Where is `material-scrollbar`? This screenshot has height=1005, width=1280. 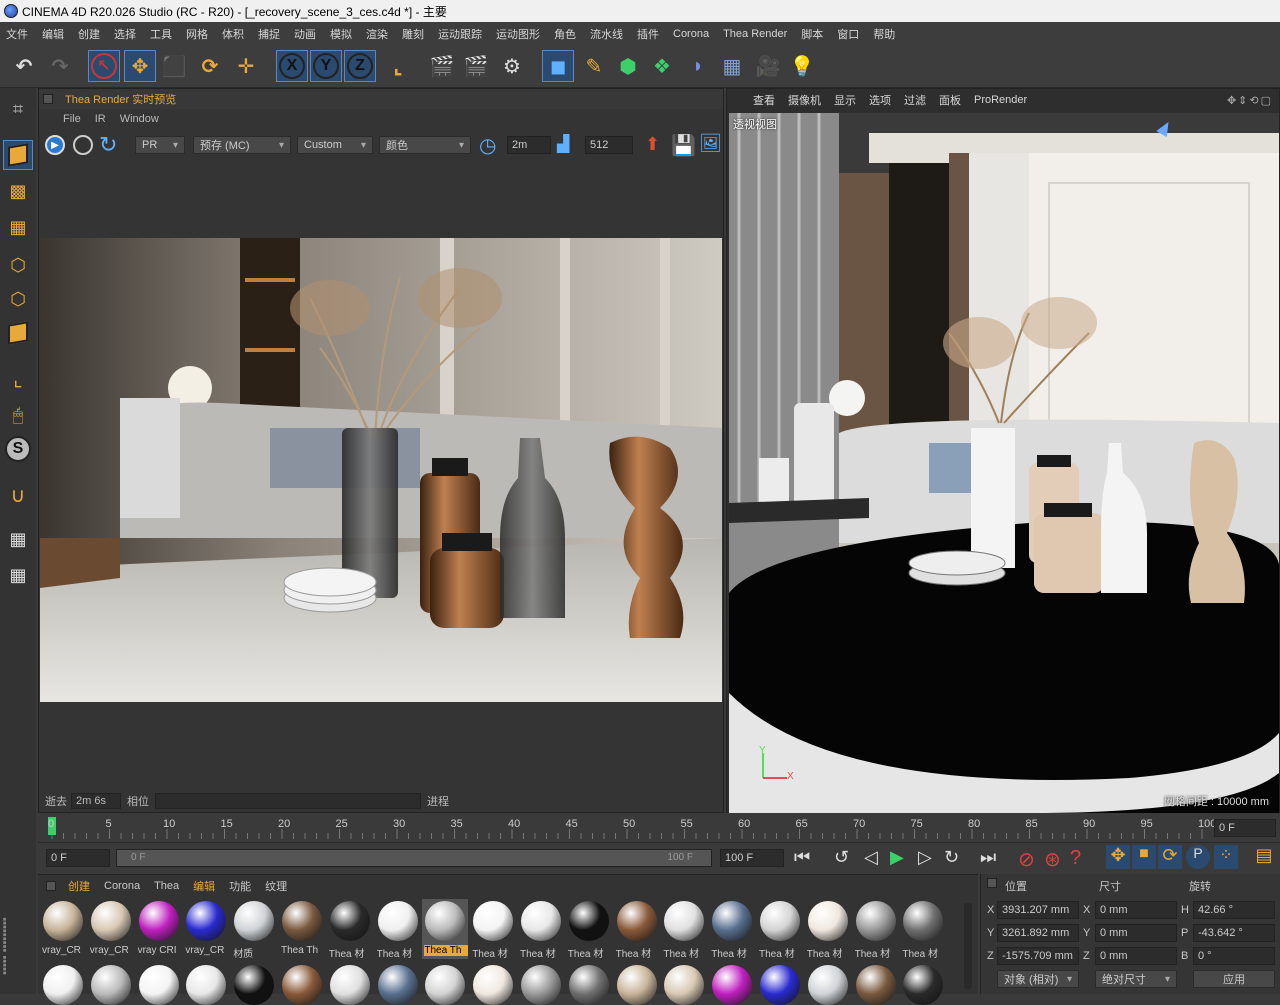 material-scrollbar is located at coordinates (968, 946).